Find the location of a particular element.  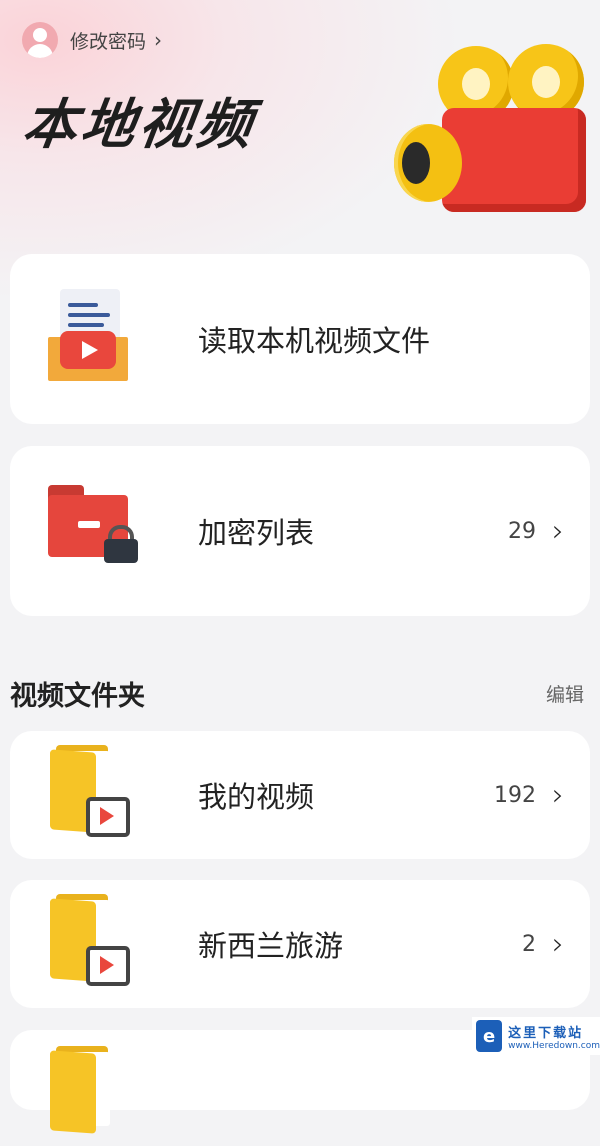

watermark-logo: e is located at coordinates (489, 1036).